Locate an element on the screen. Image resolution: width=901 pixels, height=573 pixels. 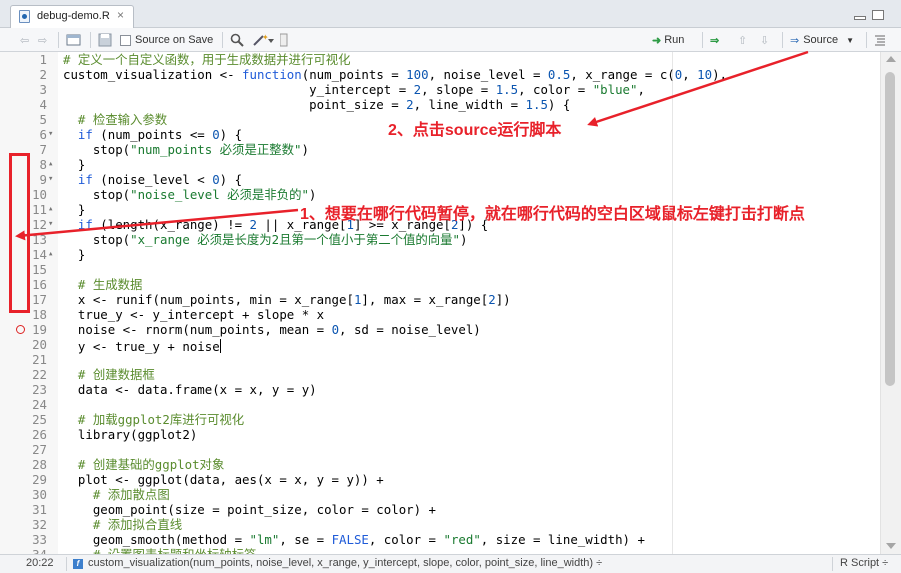
annotation-step-2: 2、点击source运行脚本 is located at coordinates (475, 130).